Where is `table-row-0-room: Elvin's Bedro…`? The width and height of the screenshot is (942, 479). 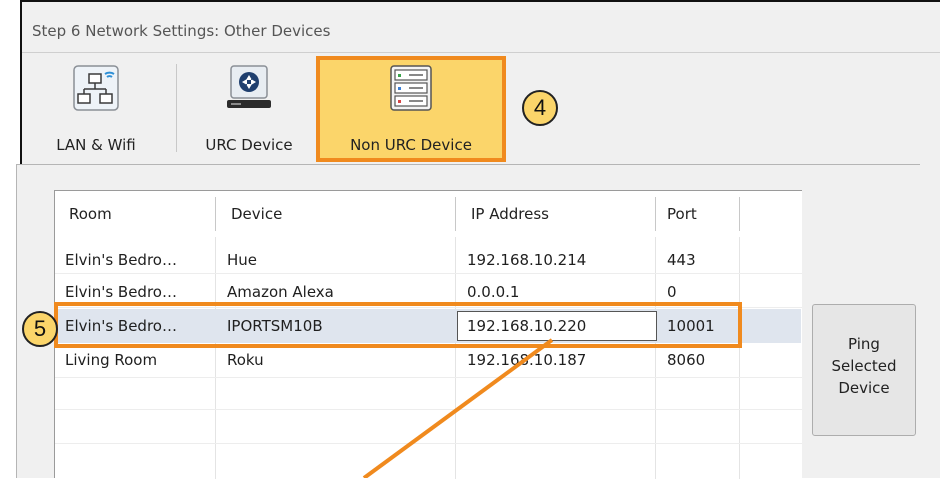 table-row-0-room: Elvin's Bedro… is located at coordinates (121, 260).